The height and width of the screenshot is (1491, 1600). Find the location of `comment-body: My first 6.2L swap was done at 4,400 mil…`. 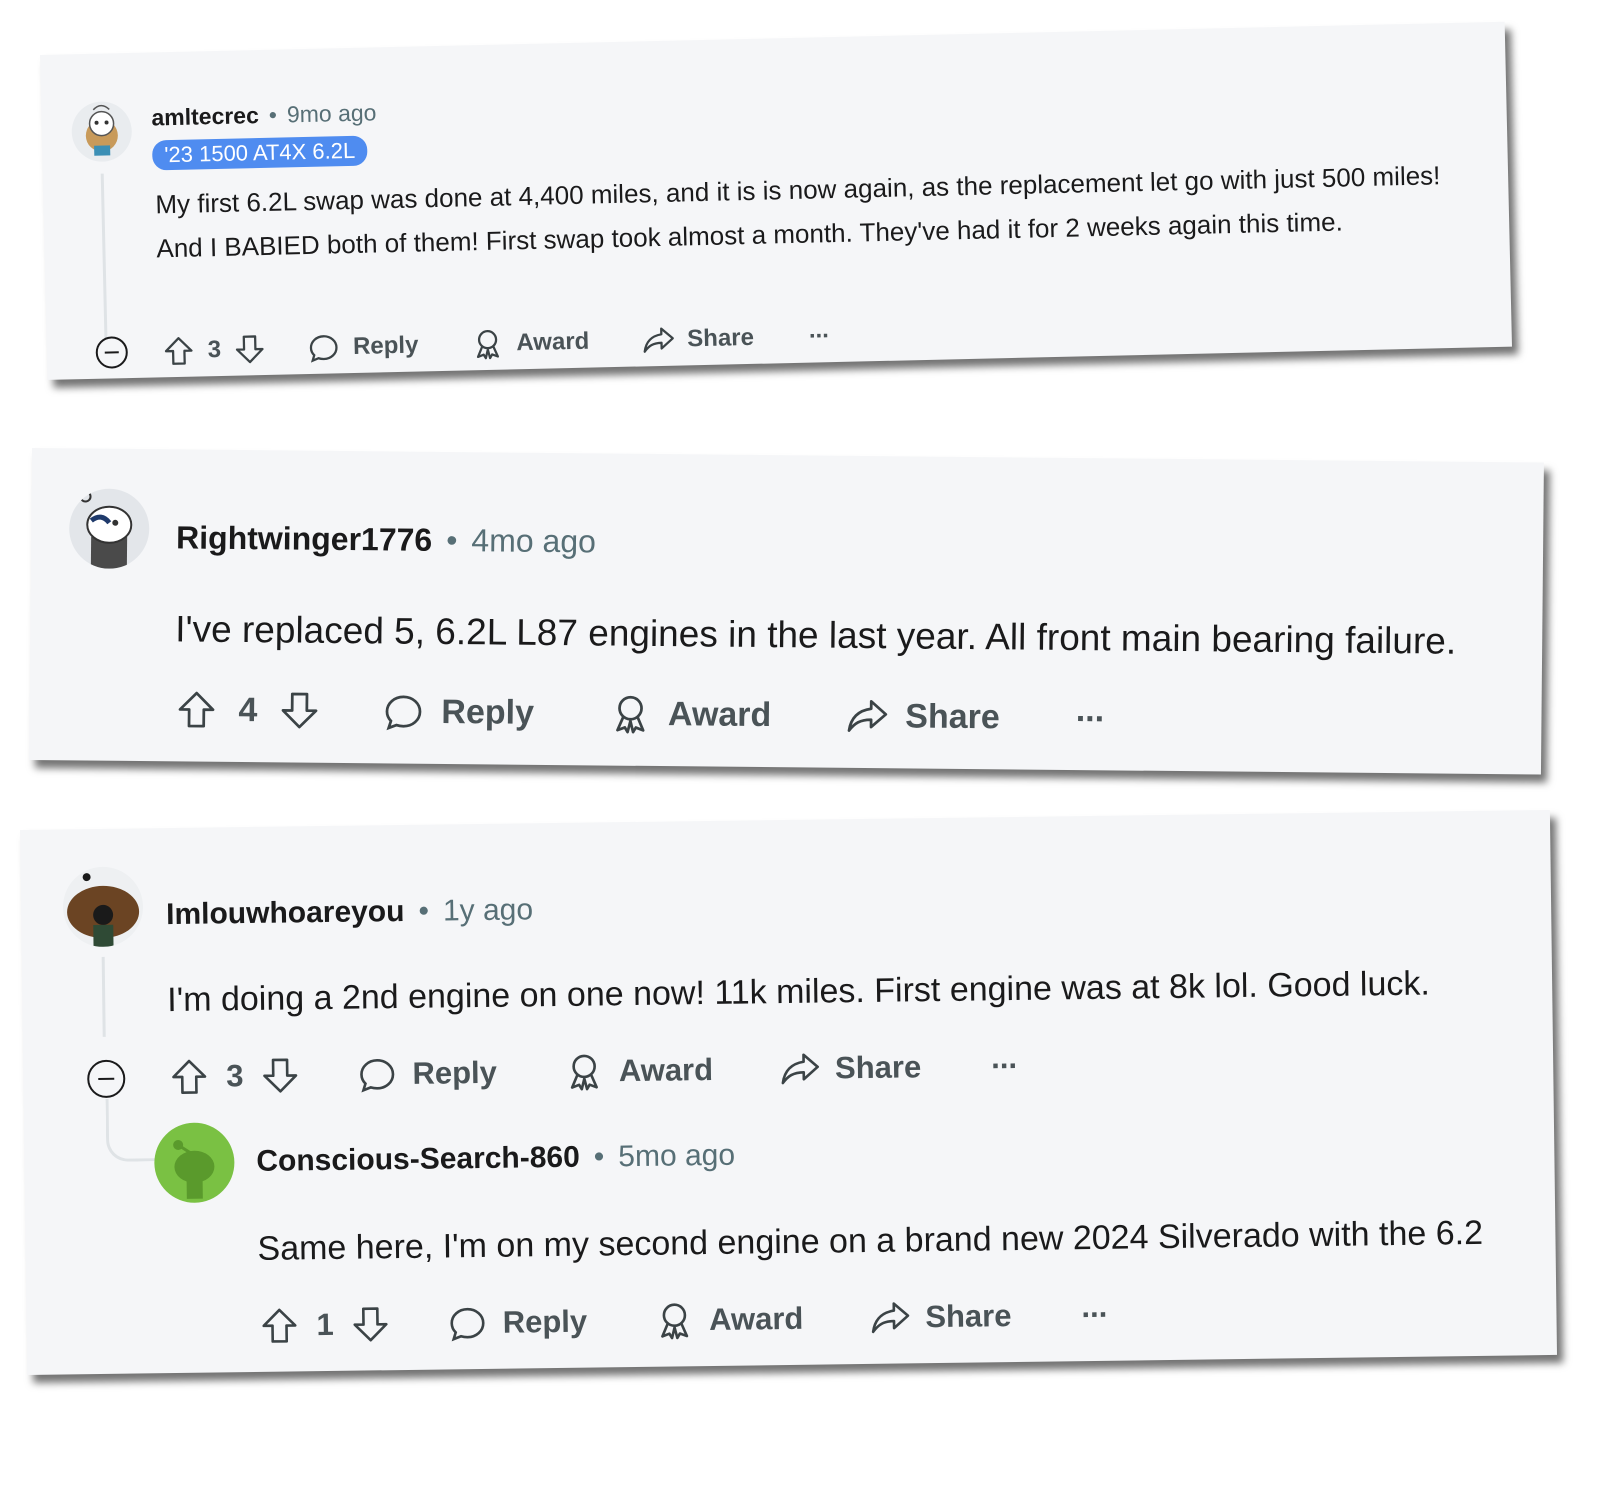

comment-body: My first 6.2L swap was done at 4,400 mil… is located at coordinates (798, 212).